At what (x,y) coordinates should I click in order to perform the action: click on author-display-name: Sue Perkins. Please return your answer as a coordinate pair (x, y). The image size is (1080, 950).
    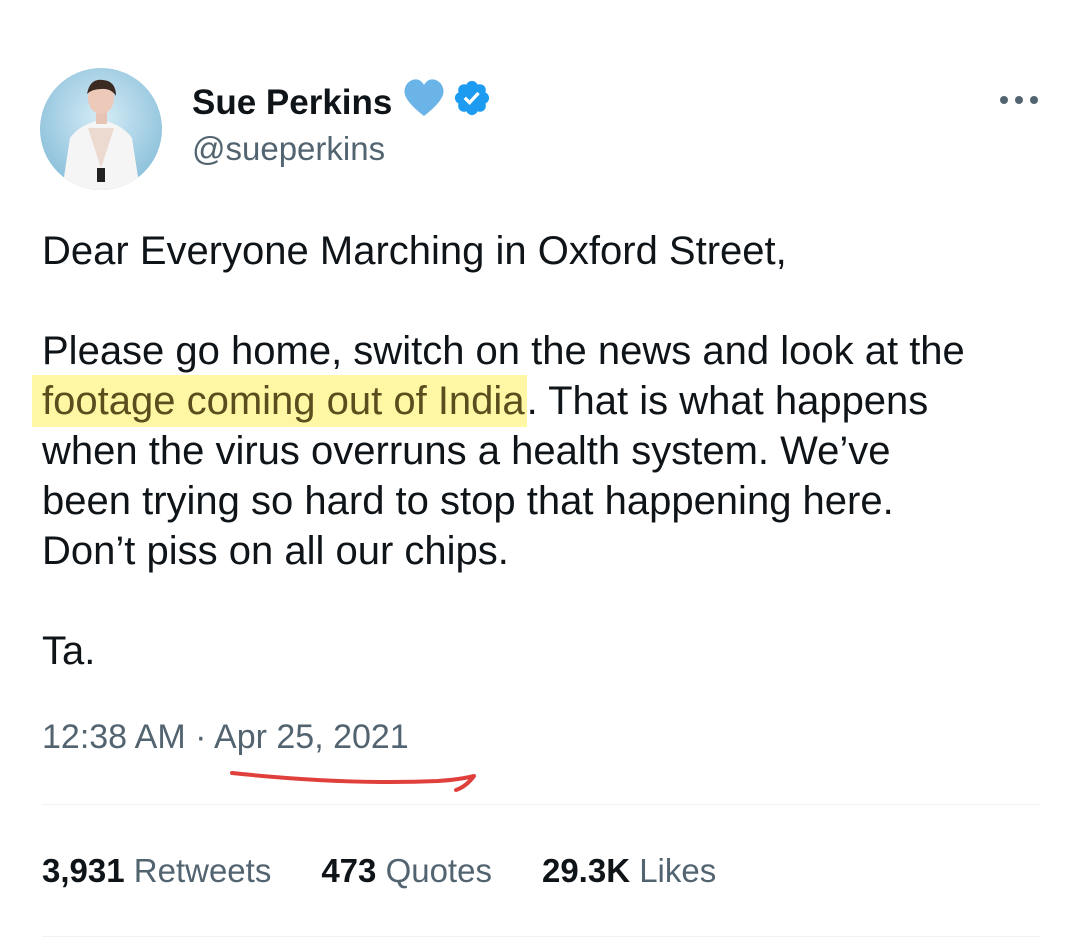
    Looking at the image, I should click on (292, 103).